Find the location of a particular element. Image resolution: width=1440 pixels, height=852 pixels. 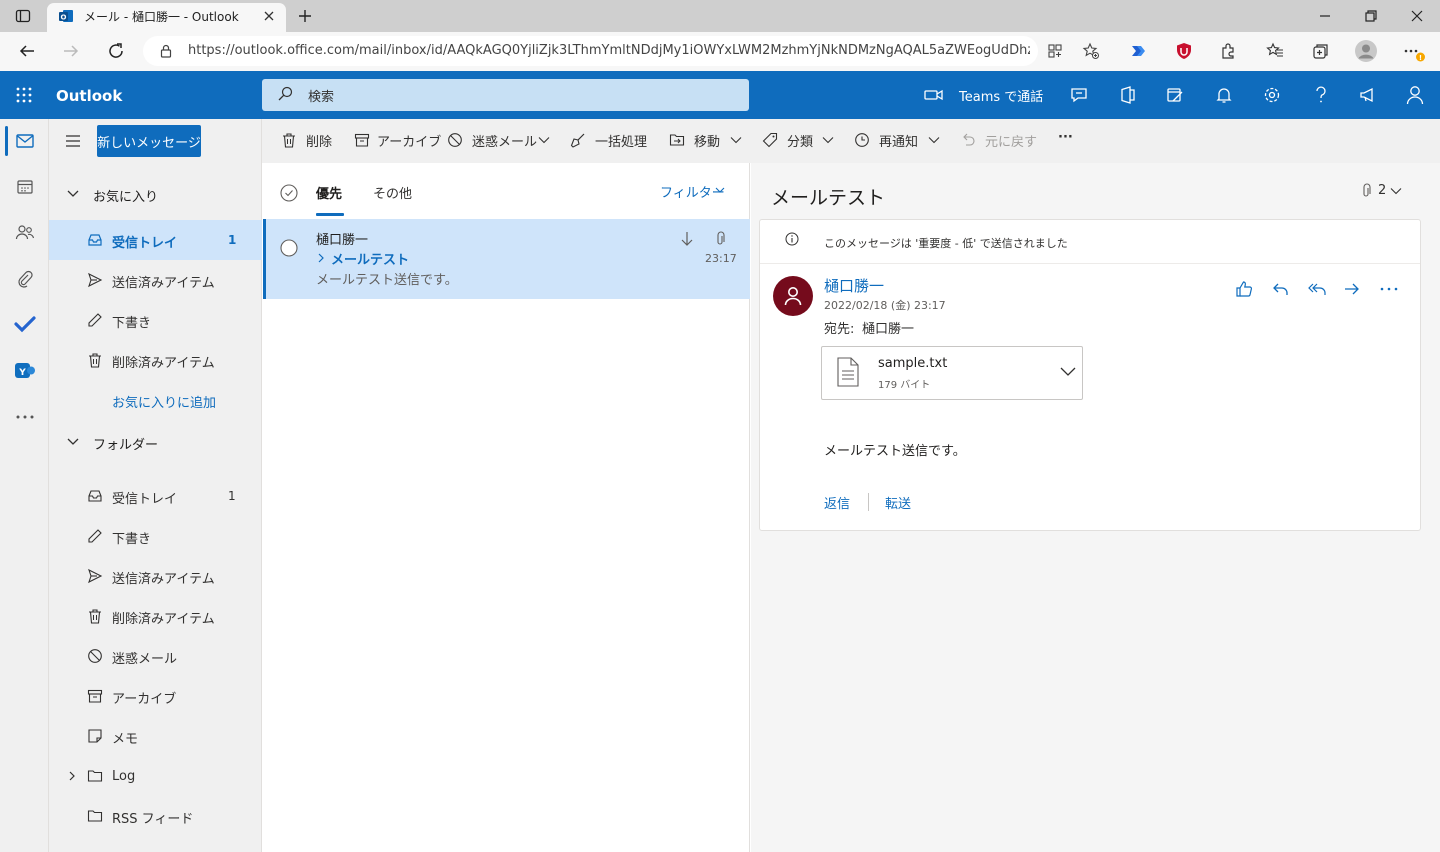

folders-header: フォルダー is located at coordinates (125, 443).